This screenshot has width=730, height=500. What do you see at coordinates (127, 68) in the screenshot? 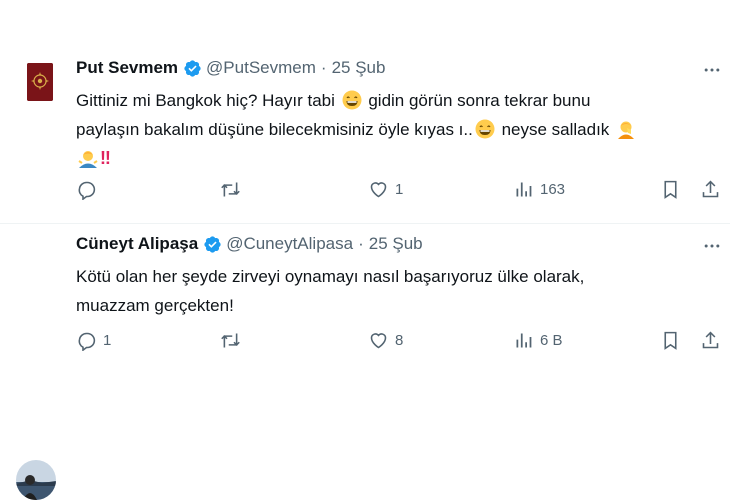
I see `display-name: Put Sevmem` at bounding box center [127, 68].